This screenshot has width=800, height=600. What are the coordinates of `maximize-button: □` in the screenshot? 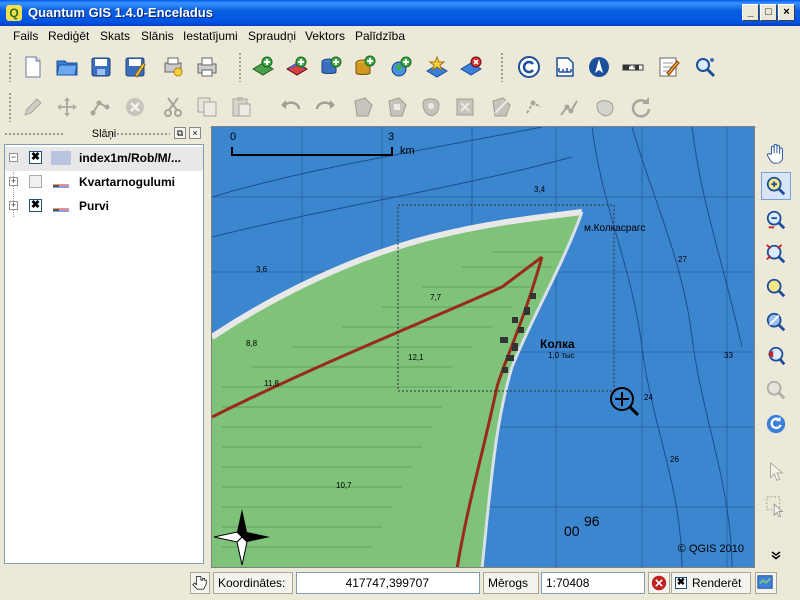 It's located at (768, 12).